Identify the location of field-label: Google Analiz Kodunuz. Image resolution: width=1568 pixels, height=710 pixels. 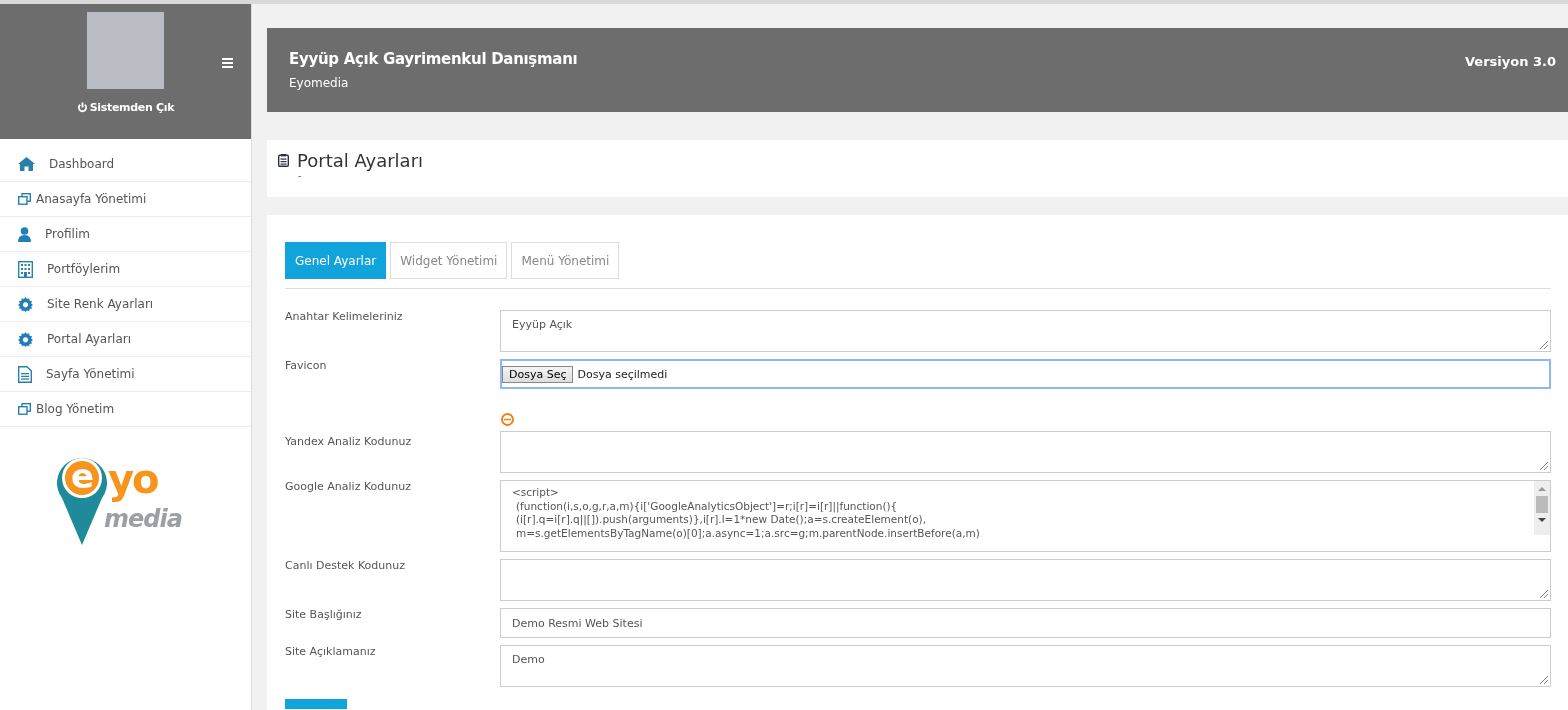
(348, 487).